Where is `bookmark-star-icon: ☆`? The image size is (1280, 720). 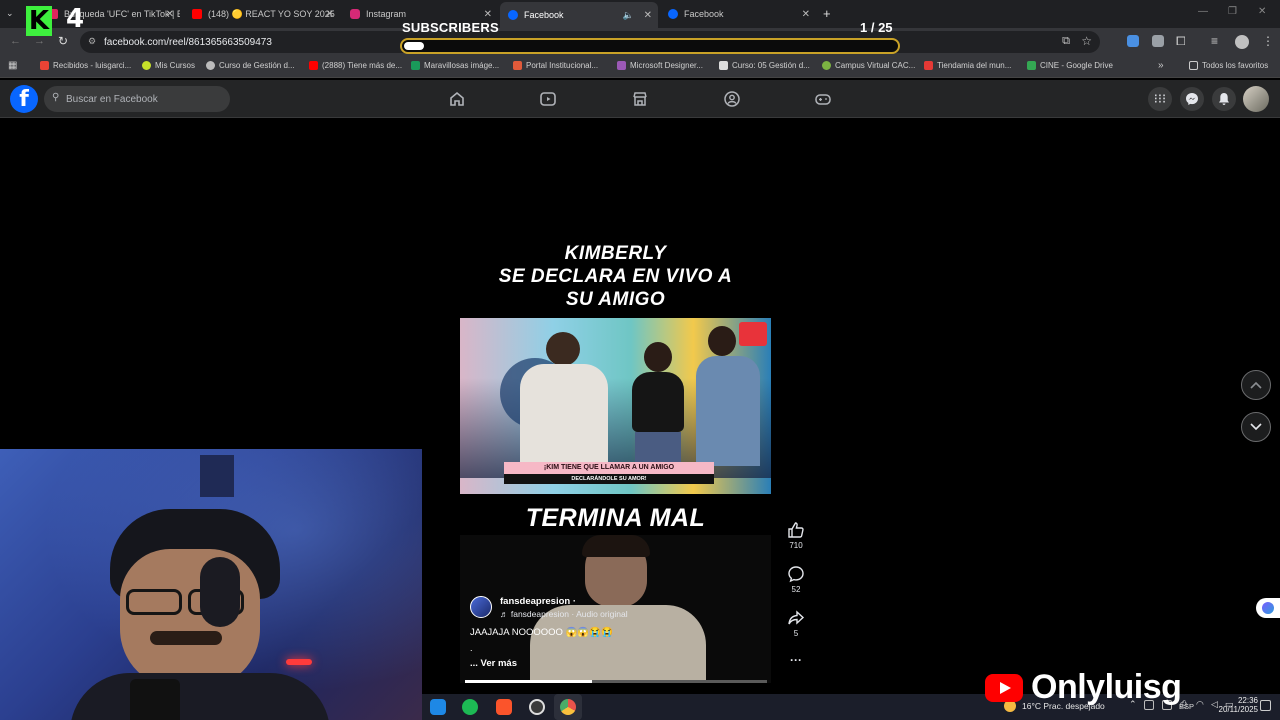 bookmark-star-icon: ☆ is located at coordinates (1086, 41).